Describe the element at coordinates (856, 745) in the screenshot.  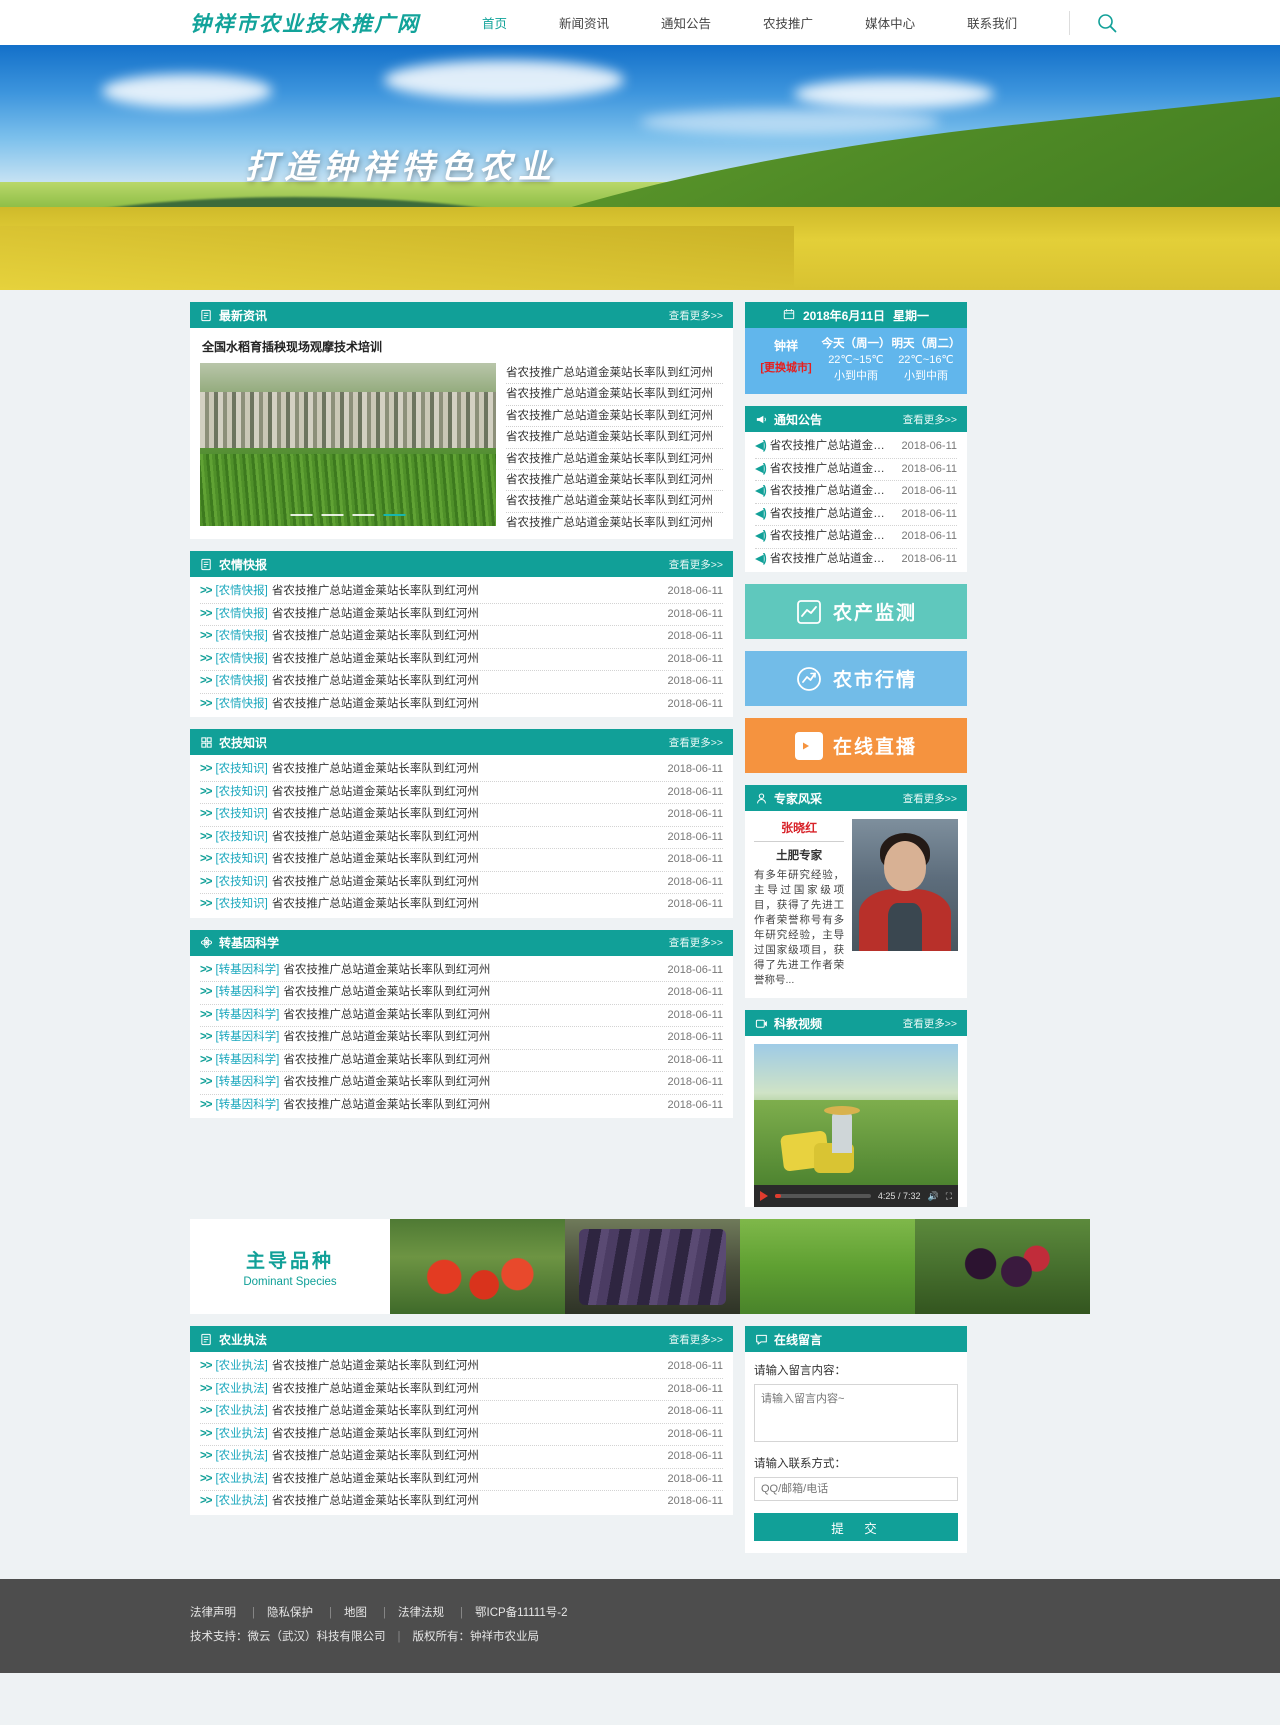
I see `button-live-stream: 在线直播` at that location.